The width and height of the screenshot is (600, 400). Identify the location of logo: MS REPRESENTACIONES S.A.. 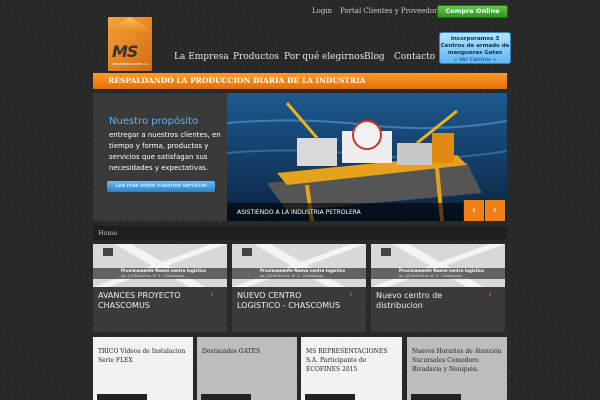
(130, 44).